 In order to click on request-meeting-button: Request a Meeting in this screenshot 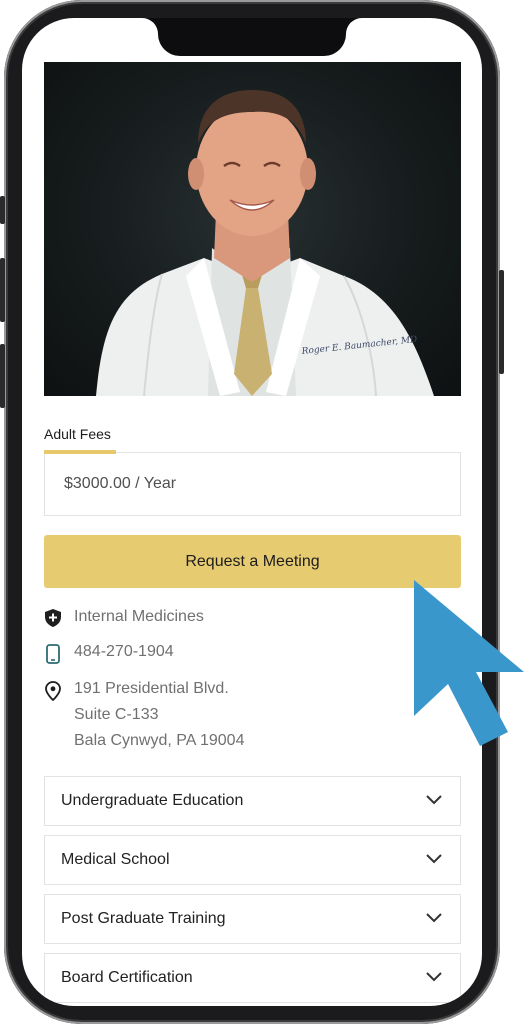, I will do `click(252, 561)`.